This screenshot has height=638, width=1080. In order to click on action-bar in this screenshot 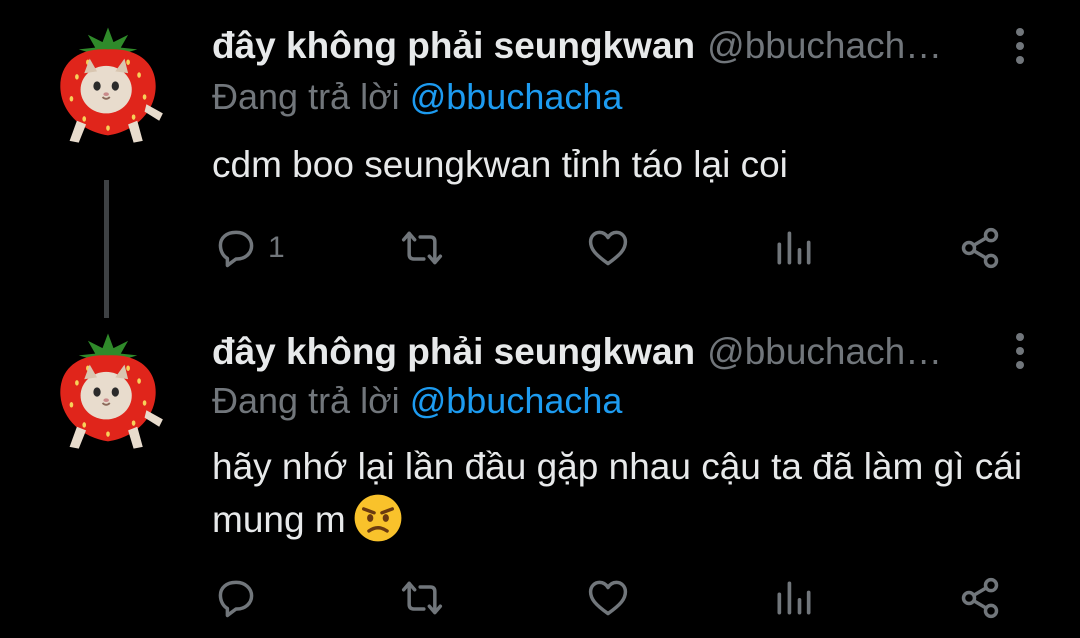, I will do `click(540, 598)`.